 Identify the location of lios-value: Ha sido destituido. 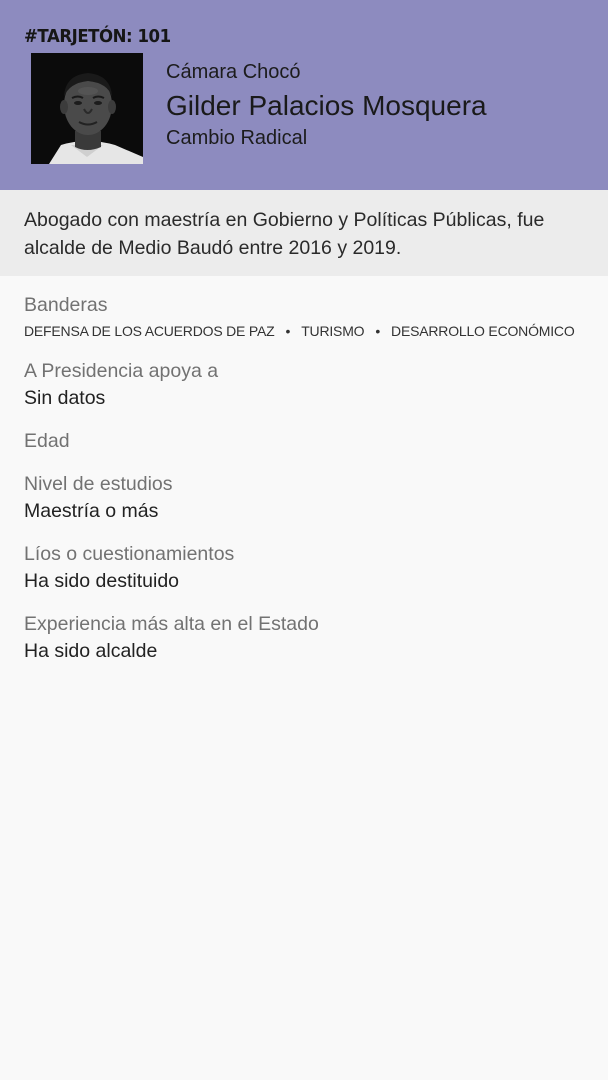
(102, 581).